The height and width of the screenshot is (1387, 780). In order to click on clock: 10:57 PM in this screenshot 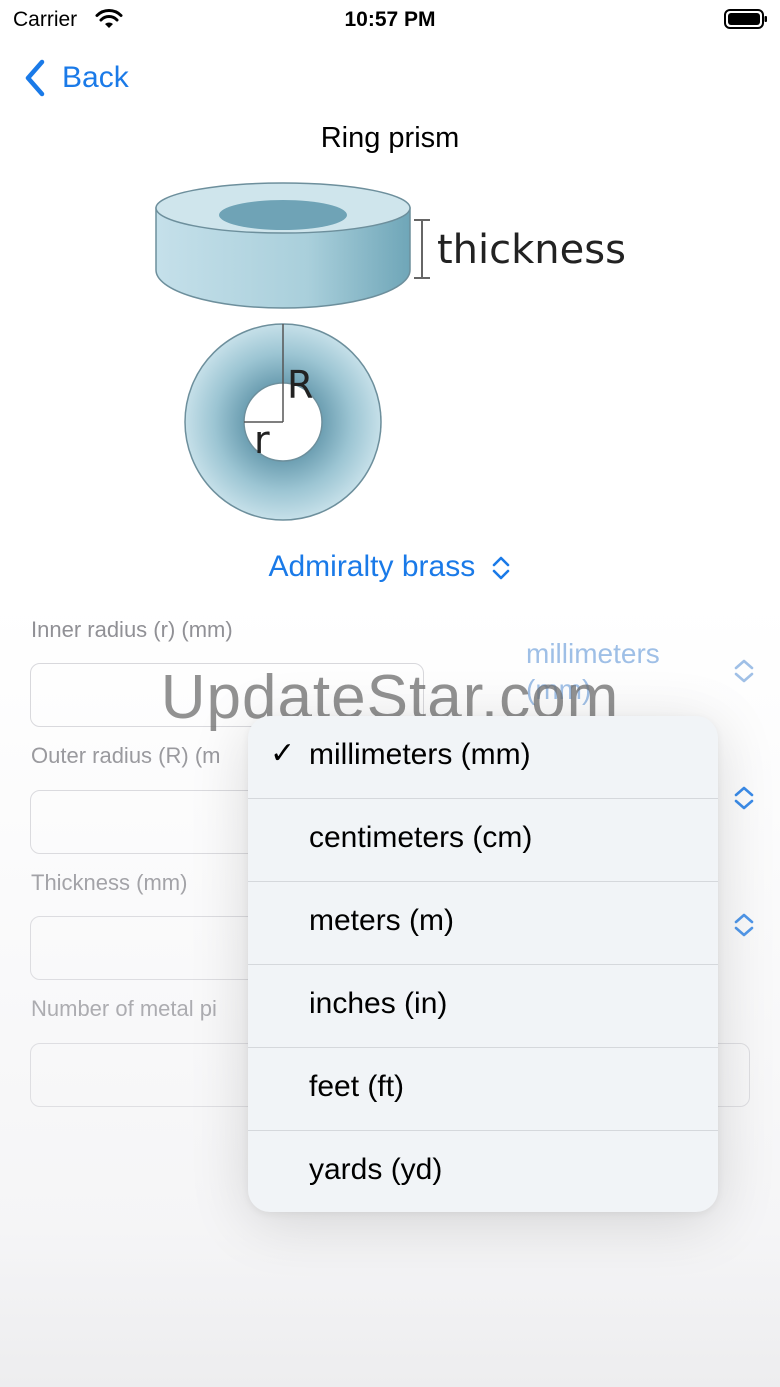, I will do `click(390, 19)`.